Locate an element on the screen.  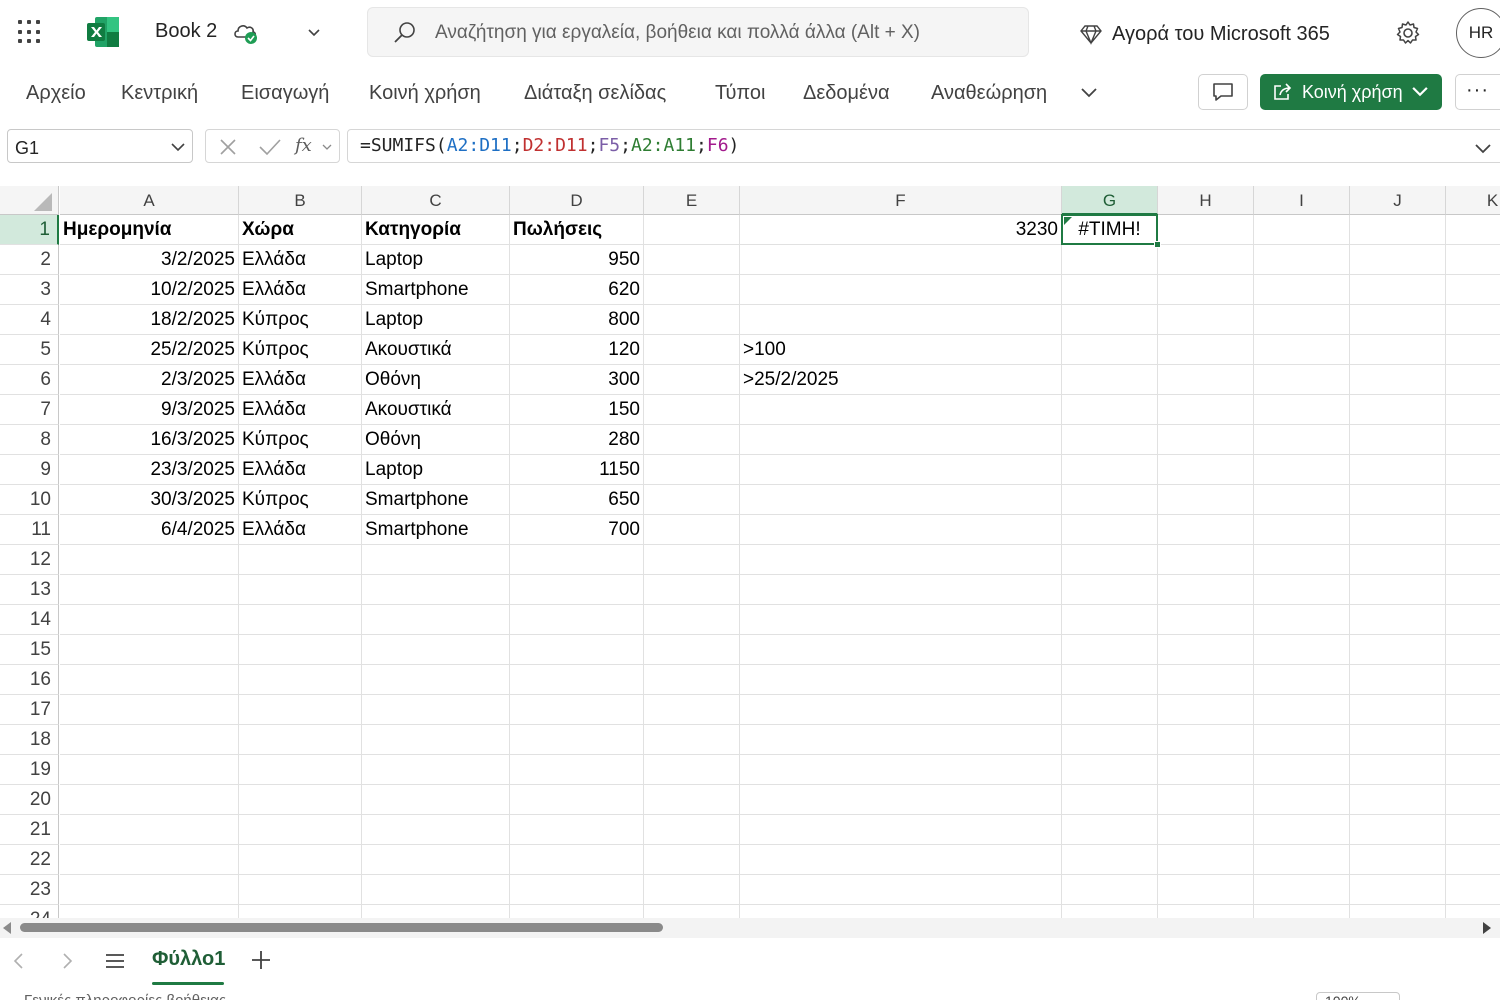
column-header-e: E is located at coordinates (692, 200).